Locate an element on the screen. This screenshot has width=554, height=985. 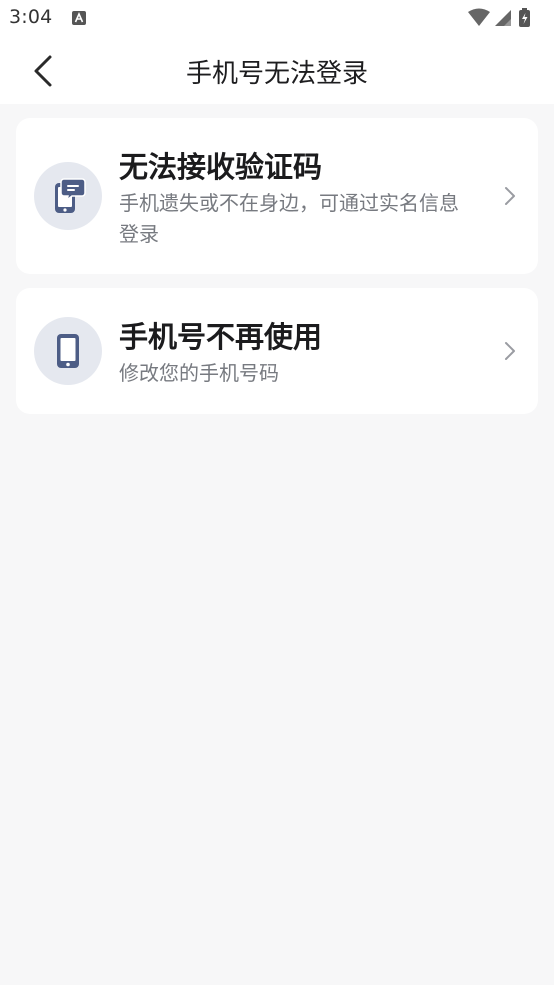
option-title: 无法接收验证码 is located at coordinates (221, 167).